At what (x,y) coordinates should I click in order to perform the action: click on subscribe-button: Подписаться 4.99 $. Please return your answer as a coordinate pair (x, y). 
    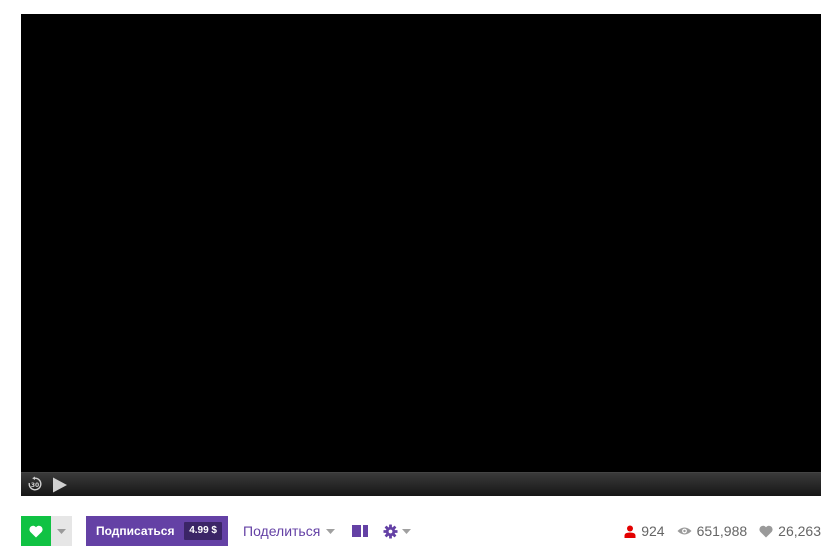
    Looking at the image, I should click on (157, 531).